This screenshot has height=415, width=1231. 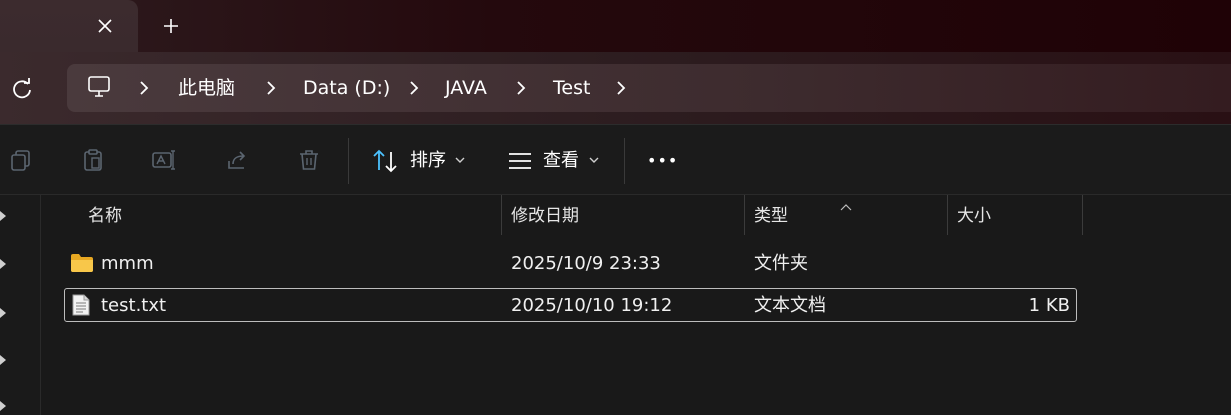 What do you see at coordinates (790, 305) in the screenshot?
I see `file-type: 文本文档` at bounding box center [790, 305].